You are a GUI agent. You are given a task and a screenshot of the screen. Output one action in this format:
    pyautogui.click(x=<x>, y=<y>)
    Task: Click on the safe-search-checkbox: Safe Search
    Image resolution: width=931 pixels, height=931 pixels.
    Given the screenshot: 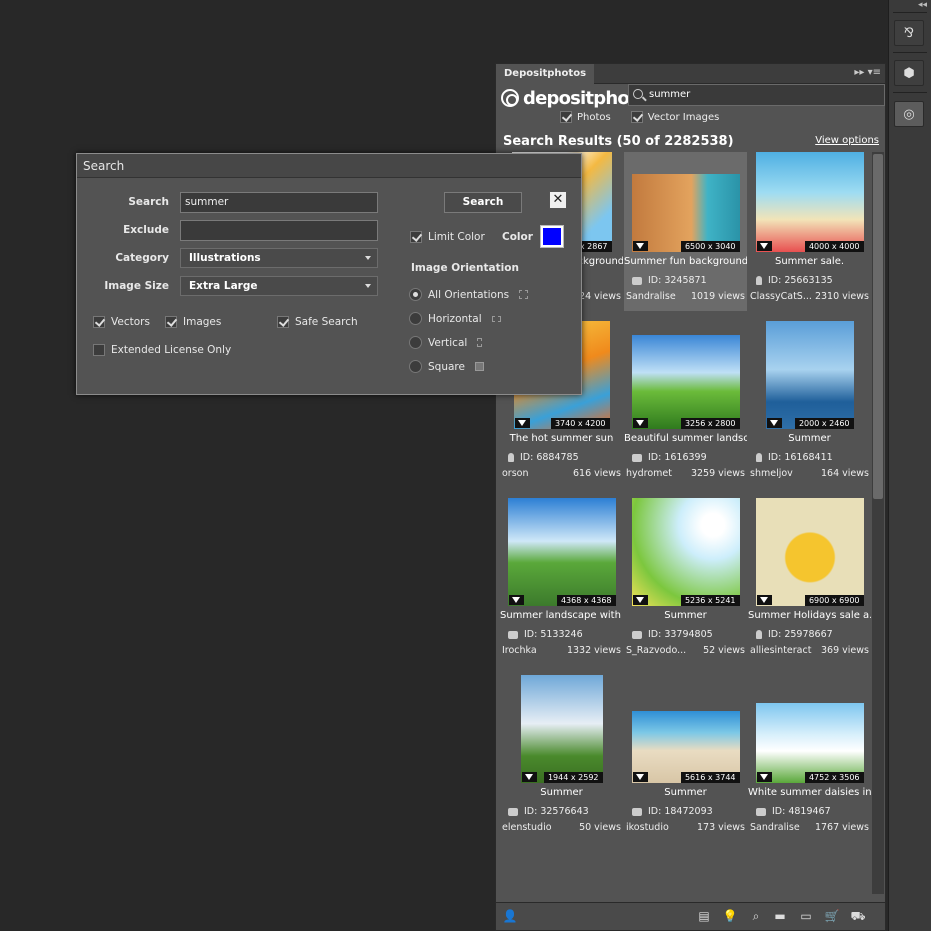 What is the action you would take?
    pyautogui.click(x=317, y=322)
    